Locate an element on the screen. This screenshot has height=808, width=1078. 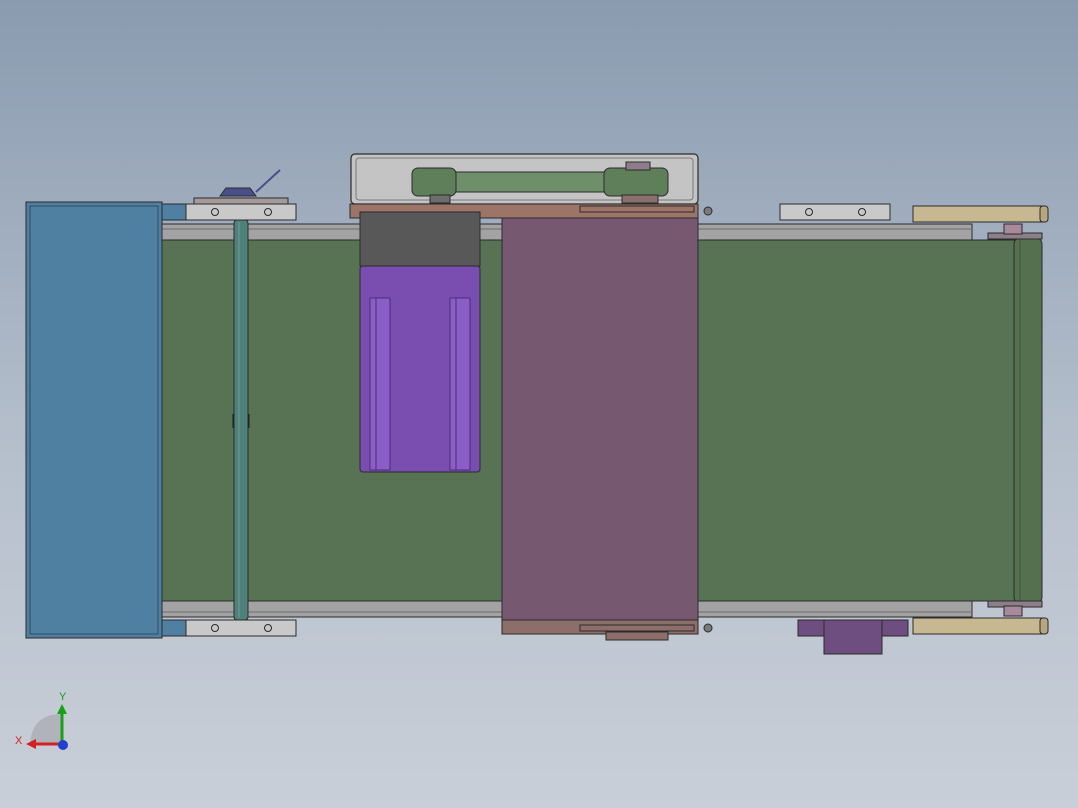
lever-base is located at coordinates (241, 201).